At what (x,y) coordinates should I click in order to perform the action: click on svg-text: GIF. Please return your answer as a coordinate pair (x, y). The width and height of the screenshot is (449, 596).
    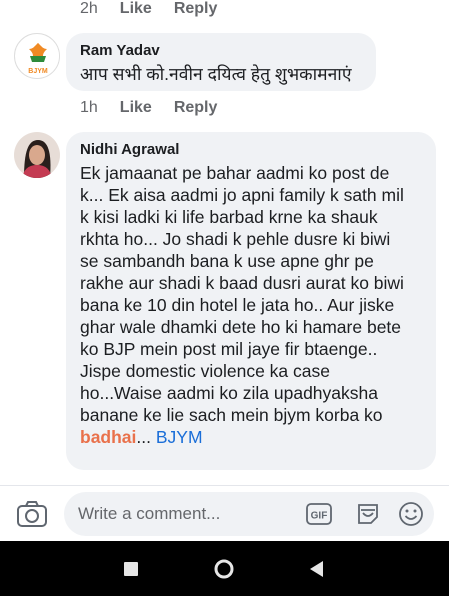
    Looking at the image, I should click on (319, 516).